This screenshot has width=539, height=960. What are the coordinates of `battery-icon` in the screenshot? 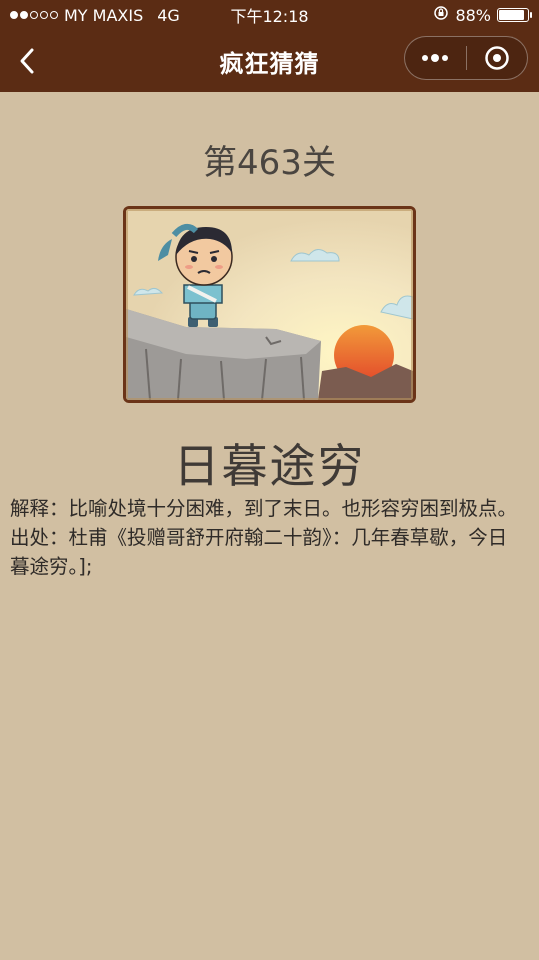 It's located at (514, 15).